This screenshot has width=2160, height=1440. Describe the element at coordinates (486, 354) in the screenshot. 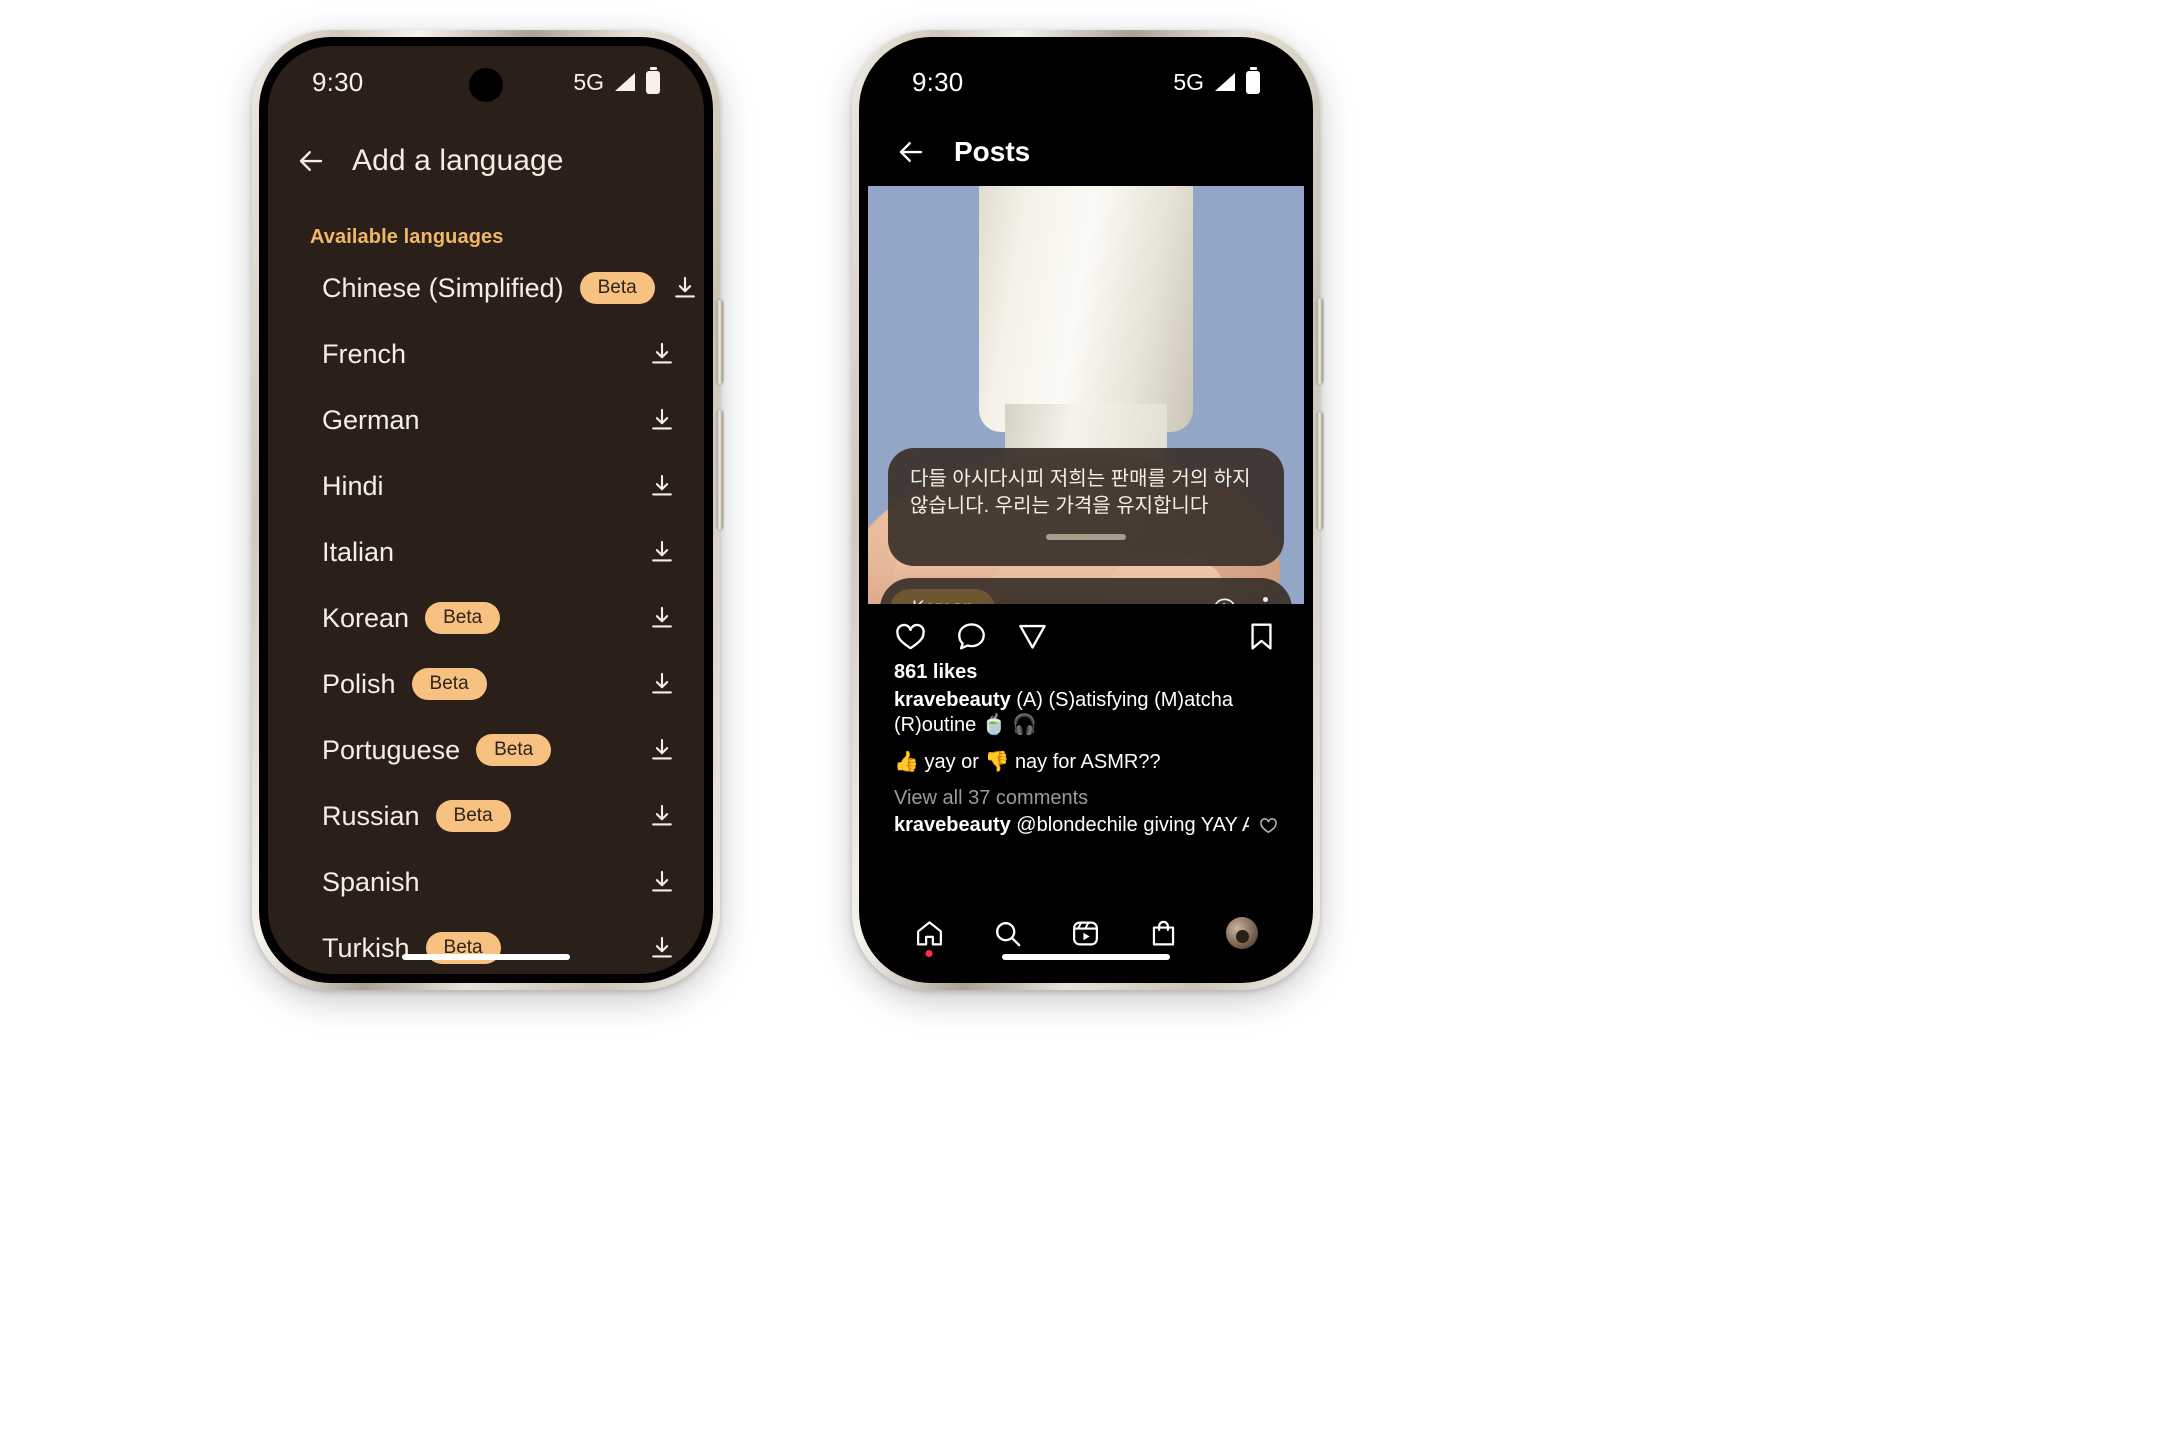

I see `language-row: French` at that location.